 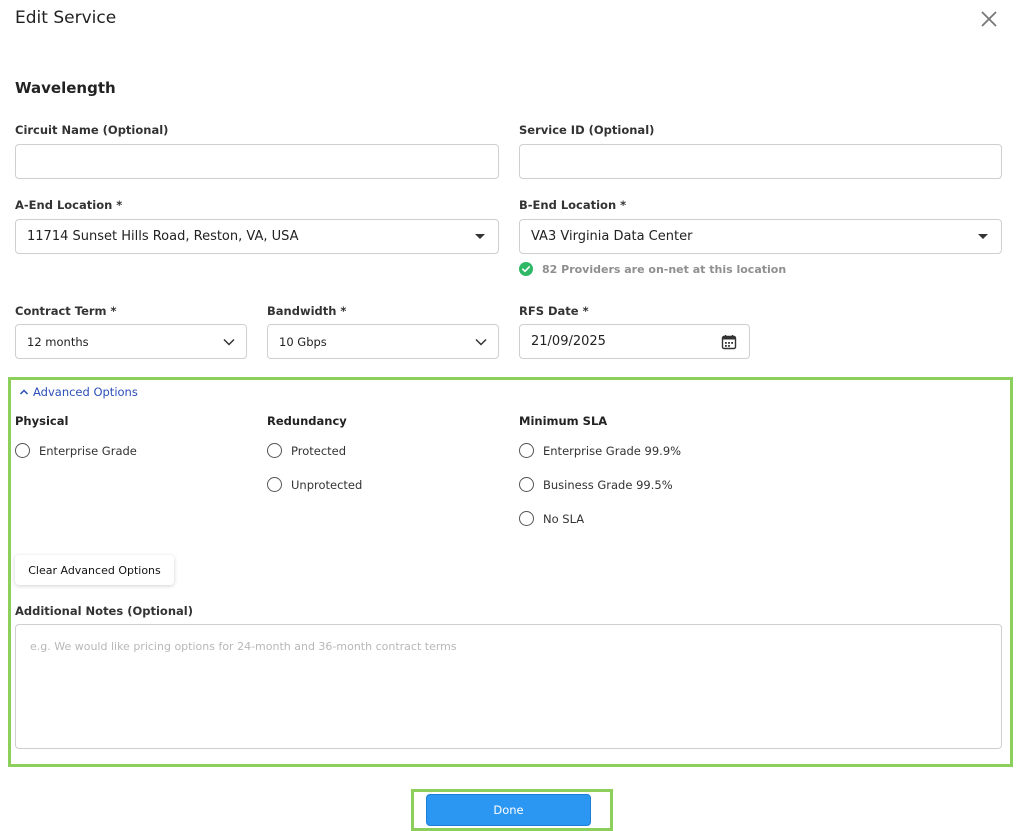 What do you see at coordinates (163, 236) in the screenshot?
I see `a-end-value: 11714 Sunset Hills Road, Reston, VA, USA` at bounding box center [163, 236].